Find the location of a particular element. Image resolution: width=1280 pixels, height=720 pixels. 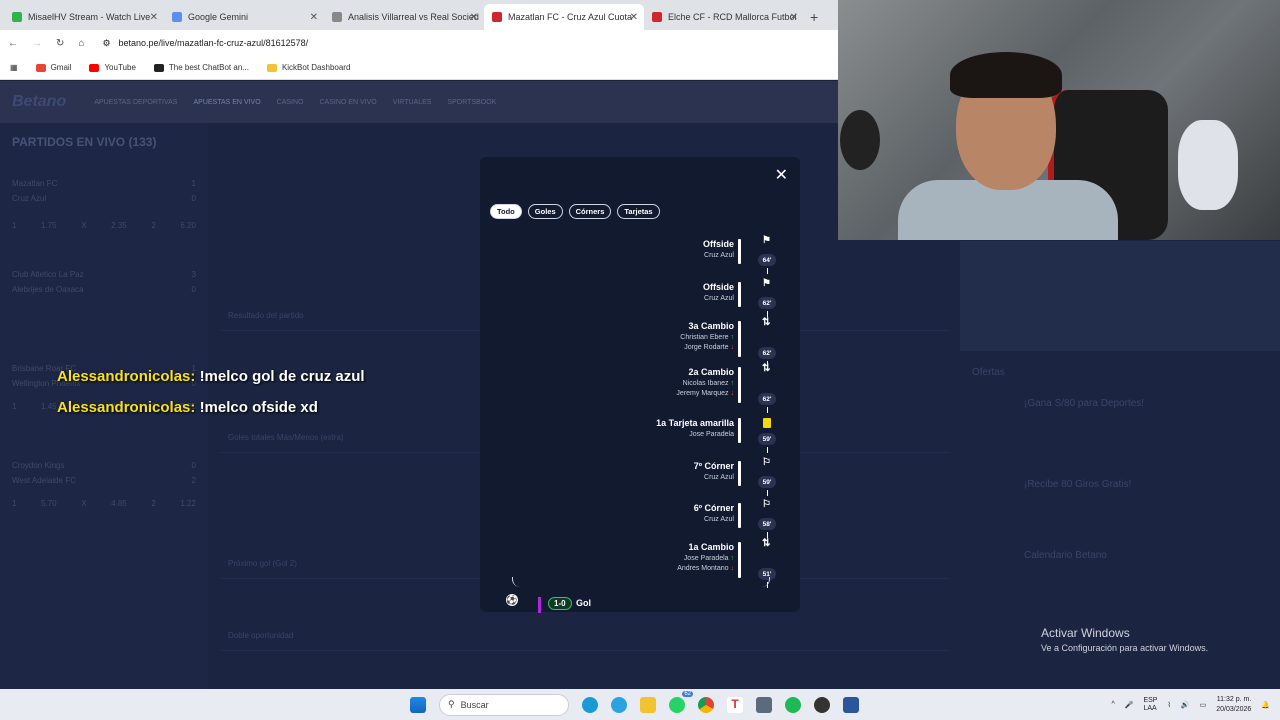

apps-icon: ▦ is located at coordinates (14, 67).